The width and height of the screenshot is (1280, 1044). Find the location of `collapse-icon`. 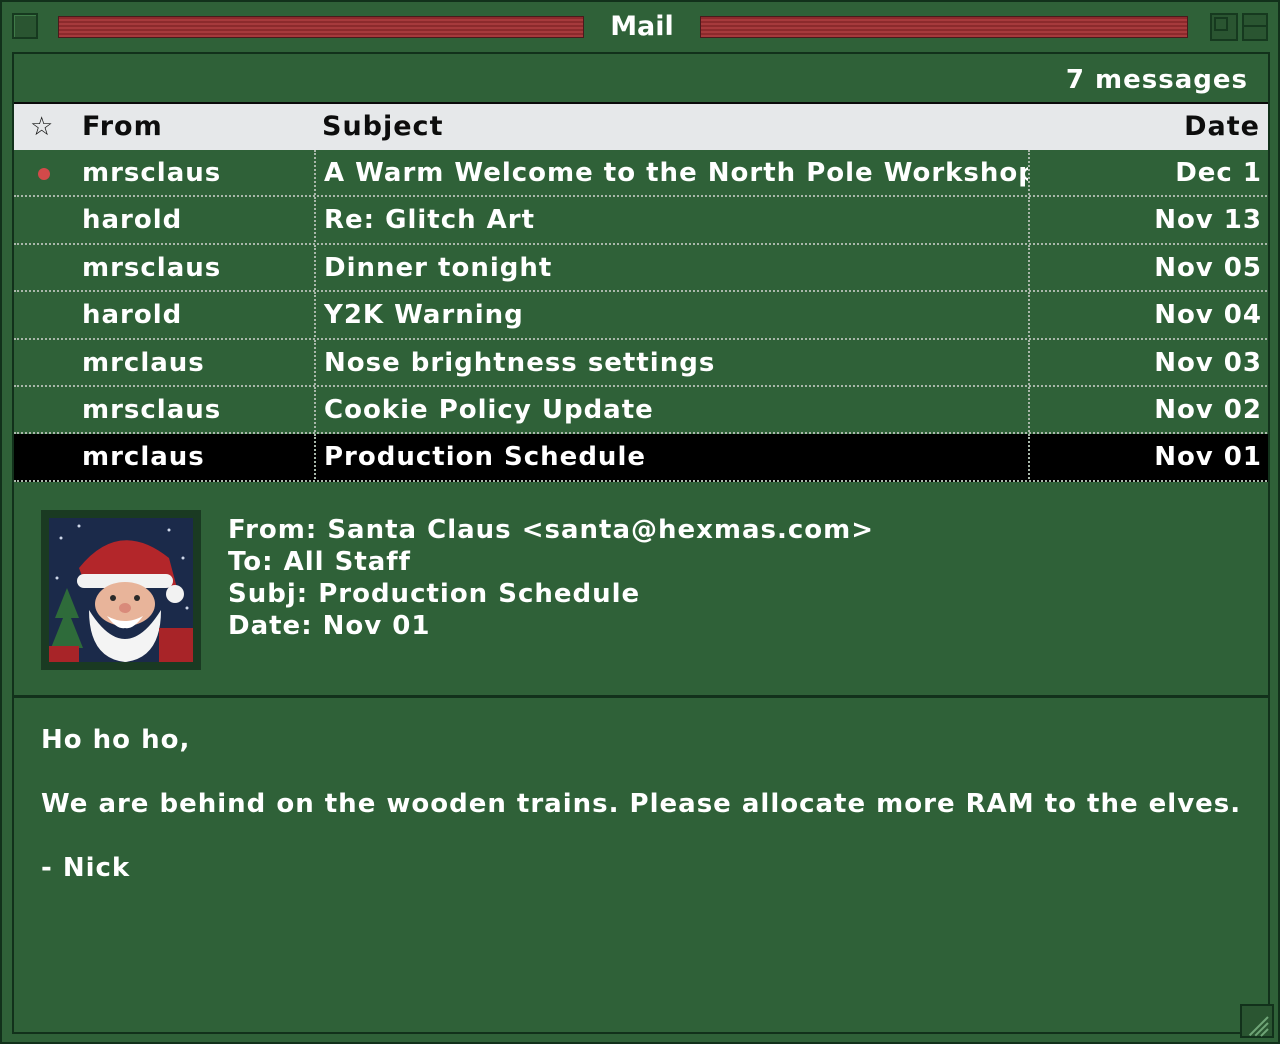

collapse-icon is located at coordinates (1255, 27).